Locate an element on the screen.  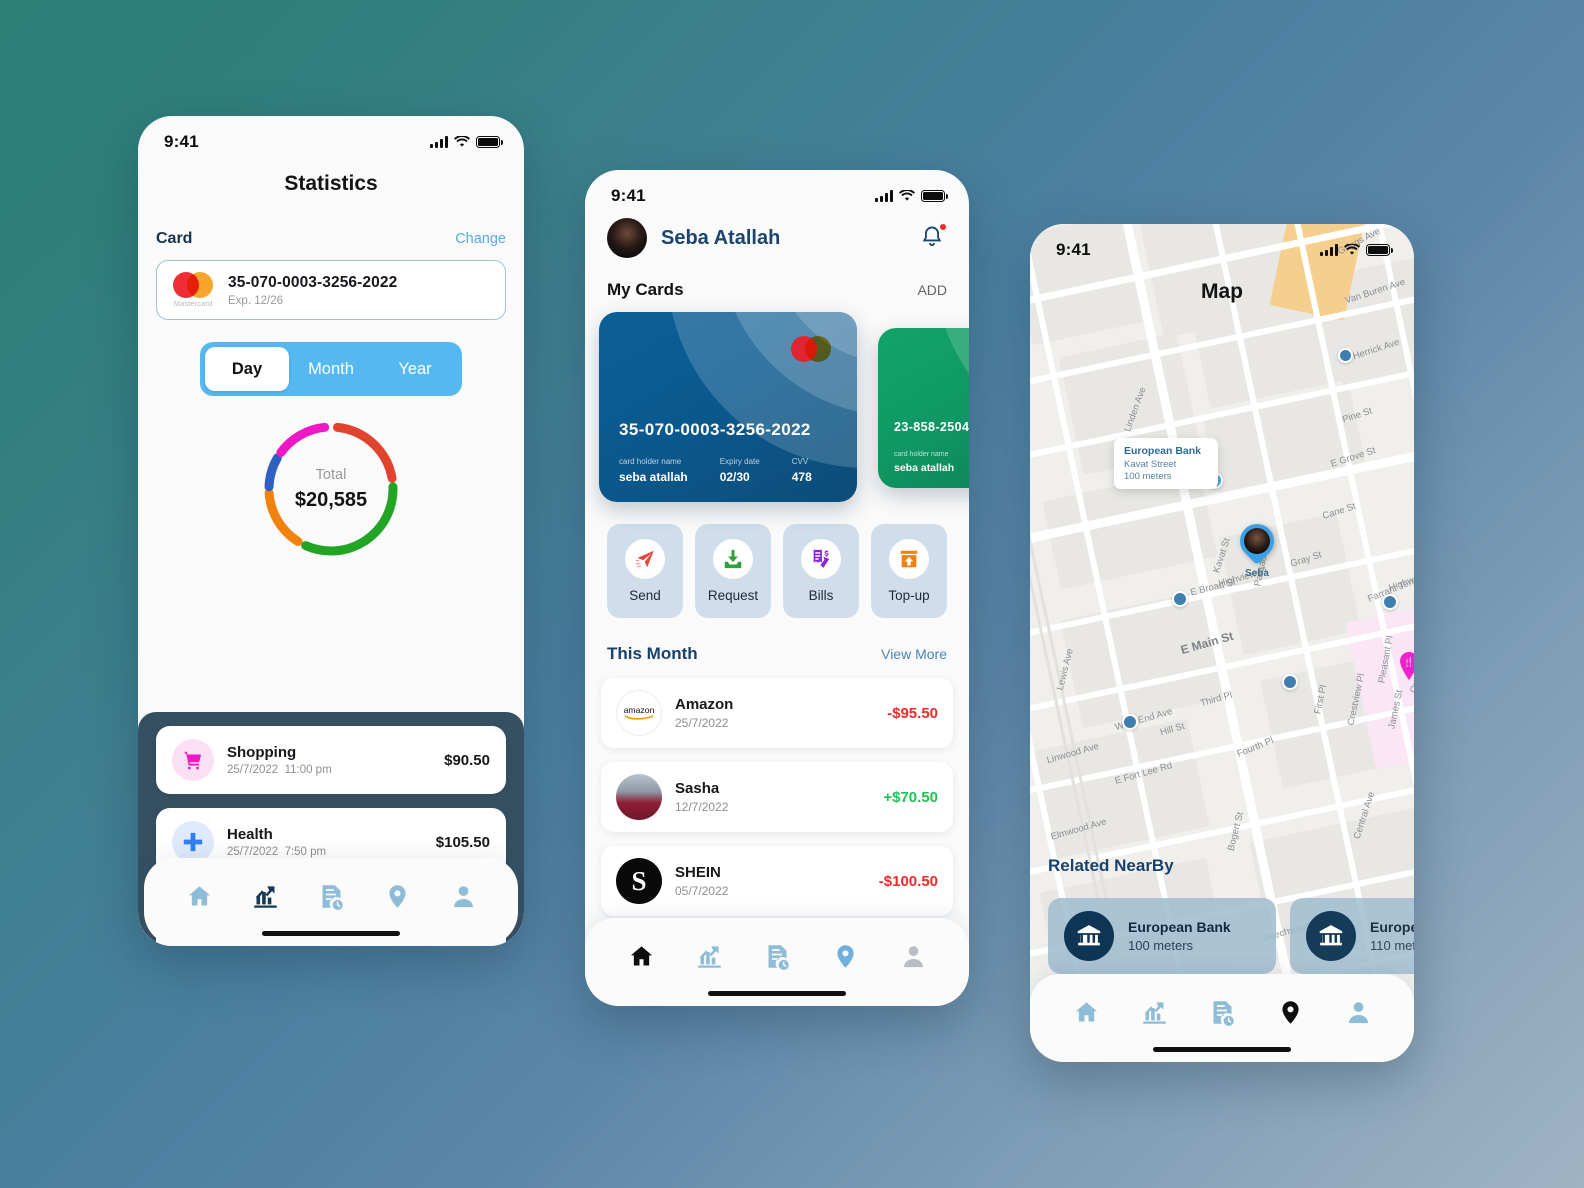
poi-name: European Bank is located at coordinates (1163, 451).